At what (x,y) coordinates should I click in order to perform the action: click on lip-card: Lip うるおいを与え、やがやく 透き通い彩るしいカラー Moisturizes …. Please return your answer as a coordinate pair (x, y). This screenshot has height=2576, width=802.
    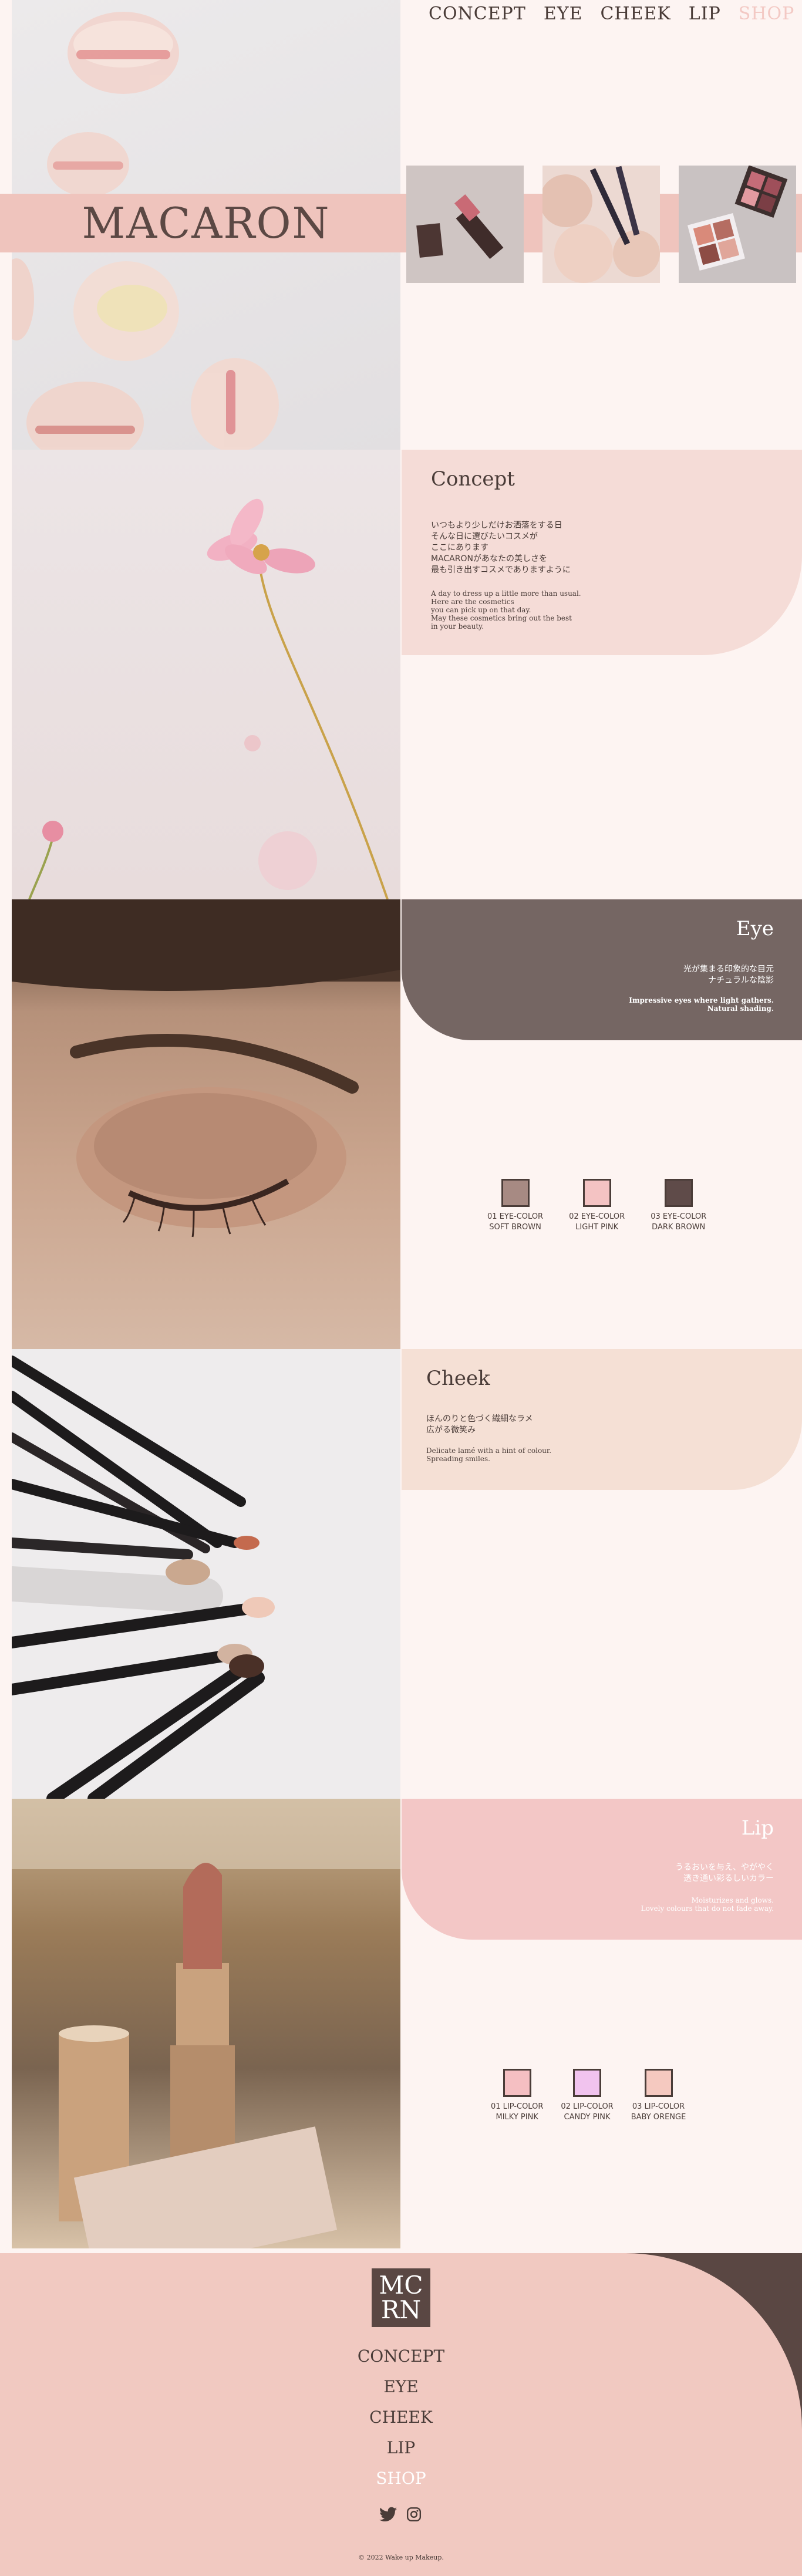
    Looking at the image, I should click on (602, 1869).